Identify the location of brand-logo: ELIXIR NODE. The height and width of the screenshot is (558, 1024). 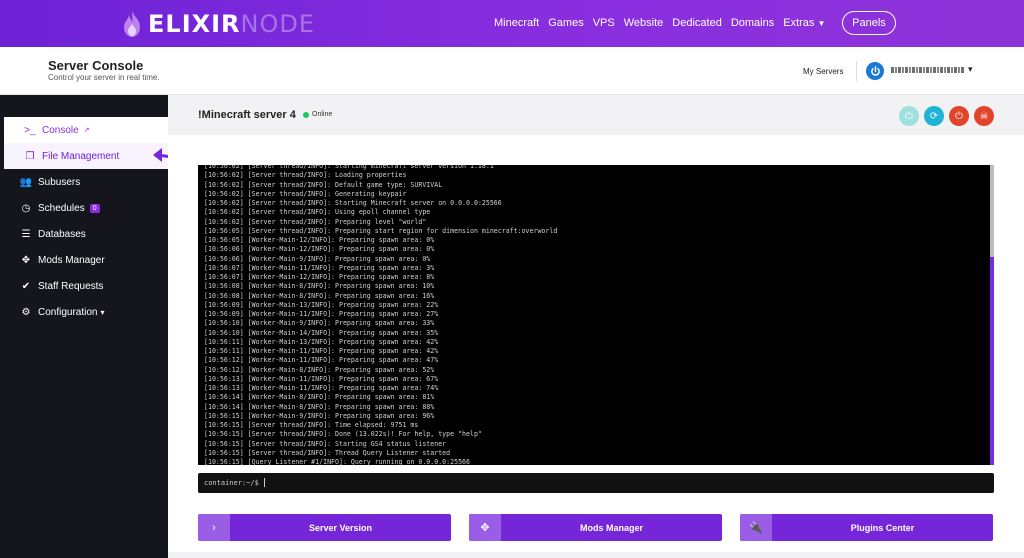
(217, 24).